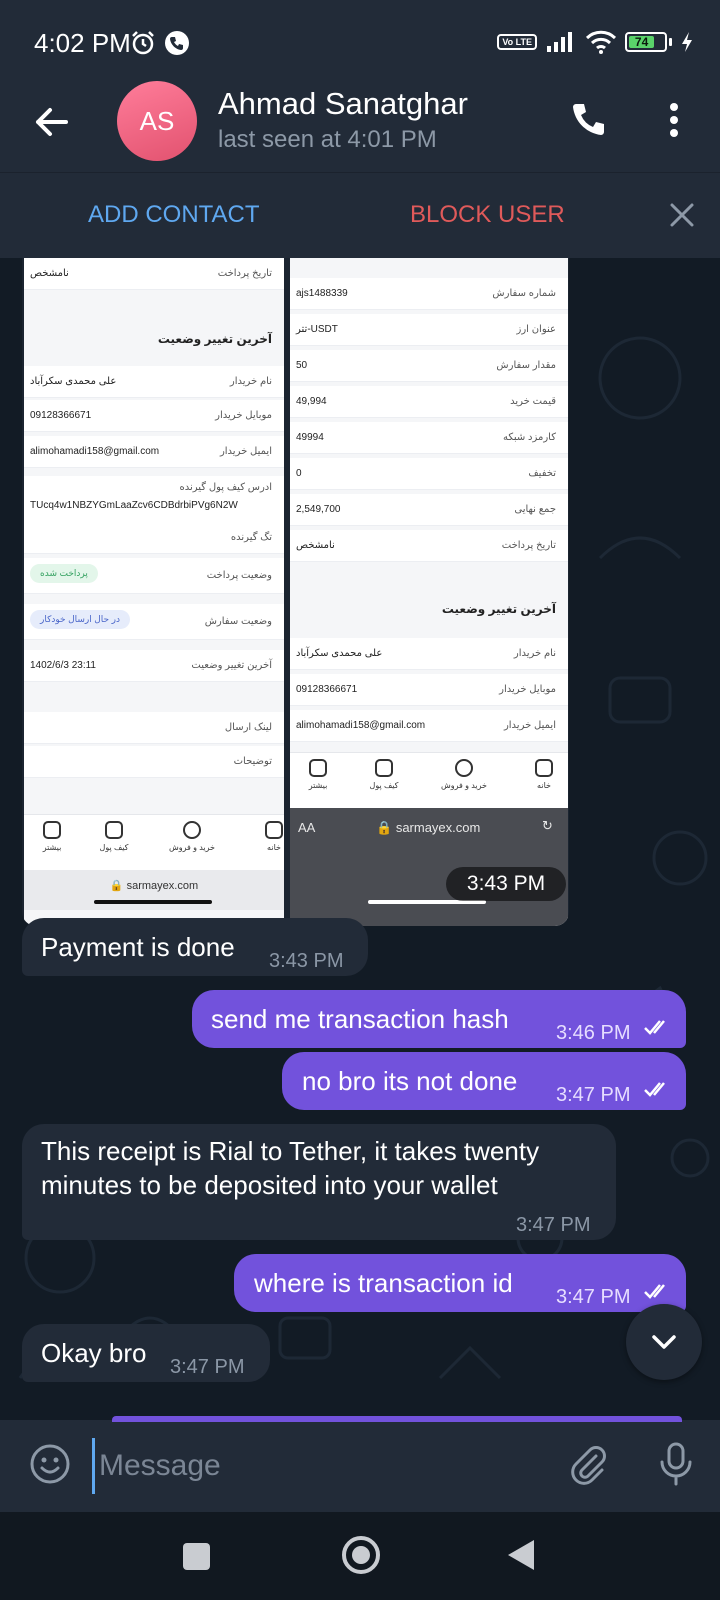 The width and height of the screenshot is (720, 1600). I want to click on incoming-message: Okay bro 3:47 PM, so click(146, 1353).